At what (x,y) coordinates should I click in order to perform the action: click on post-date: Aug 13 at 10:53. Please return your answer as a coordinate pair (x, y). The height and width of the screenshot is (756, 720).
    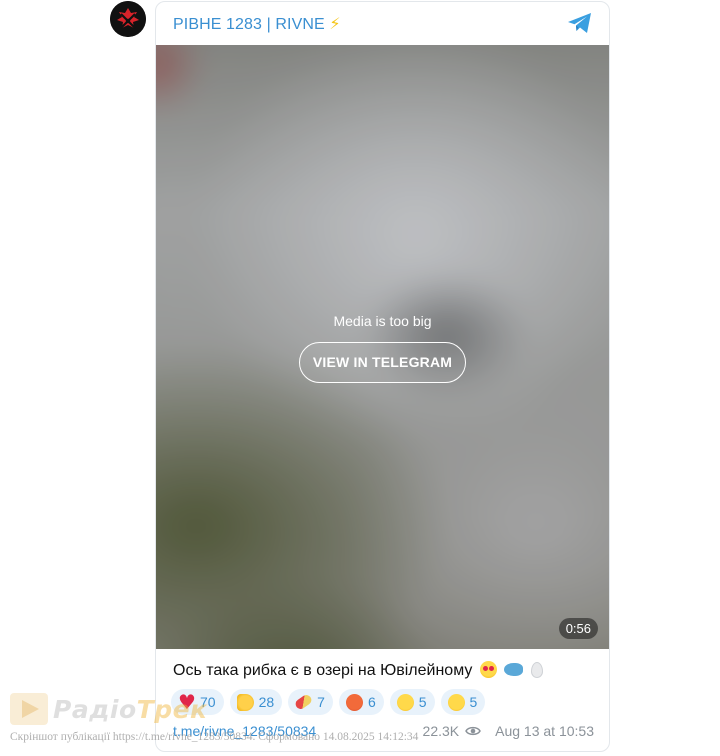
    Looking at the image, I should click on (544, 731).